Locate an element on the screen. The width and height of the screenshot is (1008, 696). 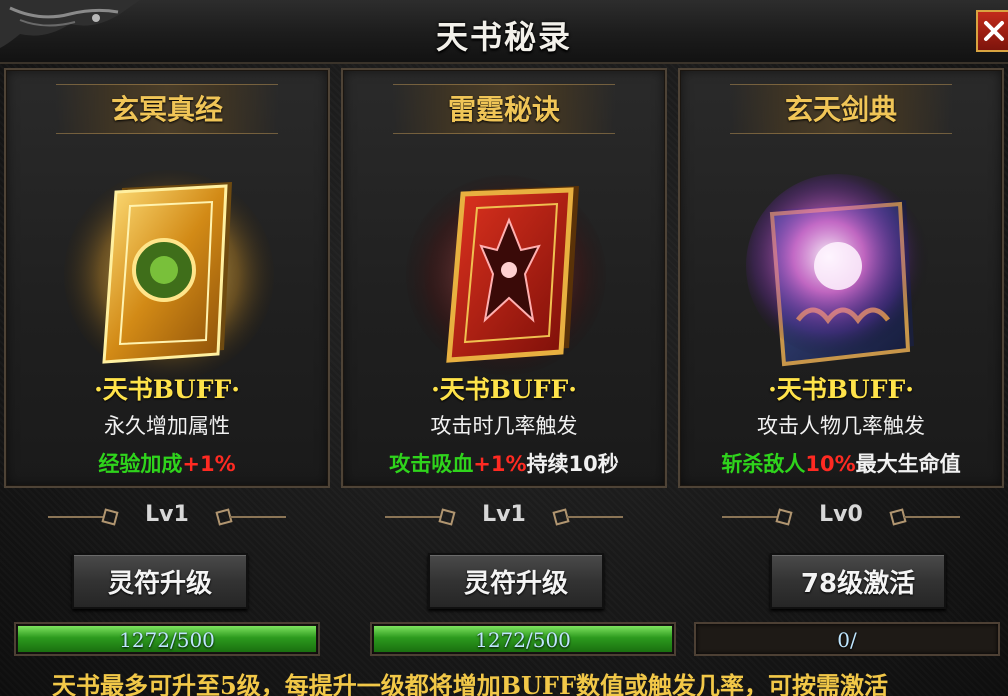
buff-effect: 攻击吸血+1%持续10秒 is located at coordinates (504, 463).